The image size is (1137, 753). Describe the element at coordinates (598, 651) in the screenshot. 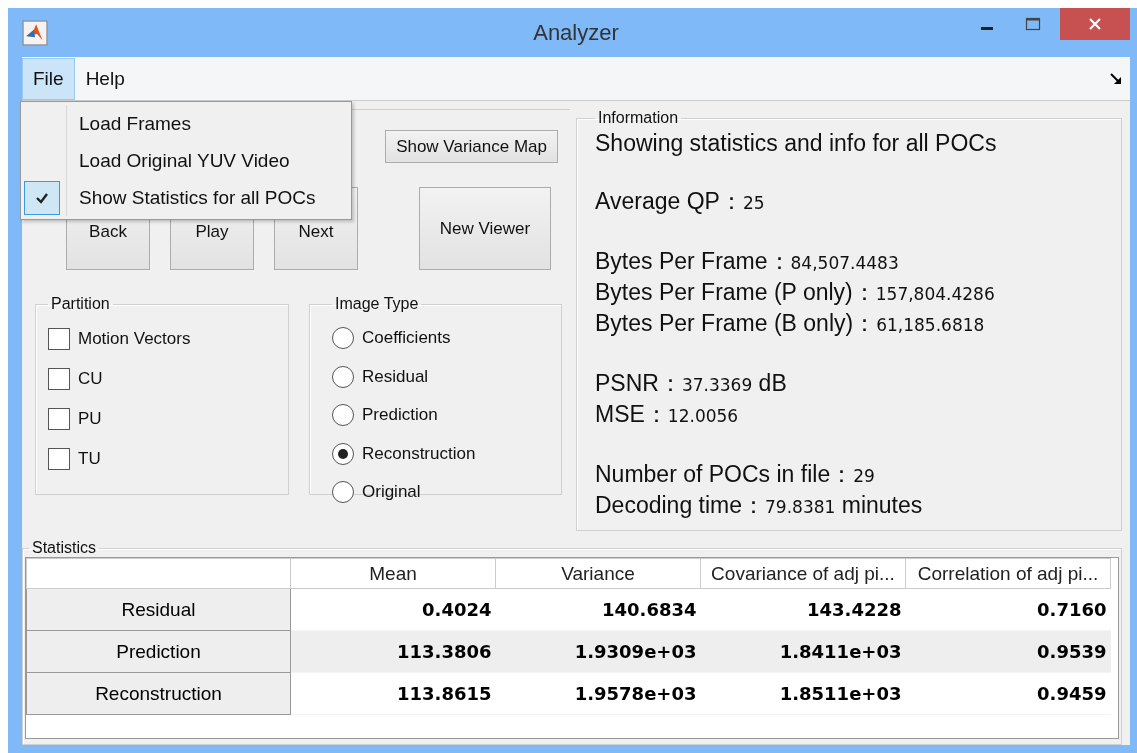

I see `table-cell: 1.9309e+03` at that location.